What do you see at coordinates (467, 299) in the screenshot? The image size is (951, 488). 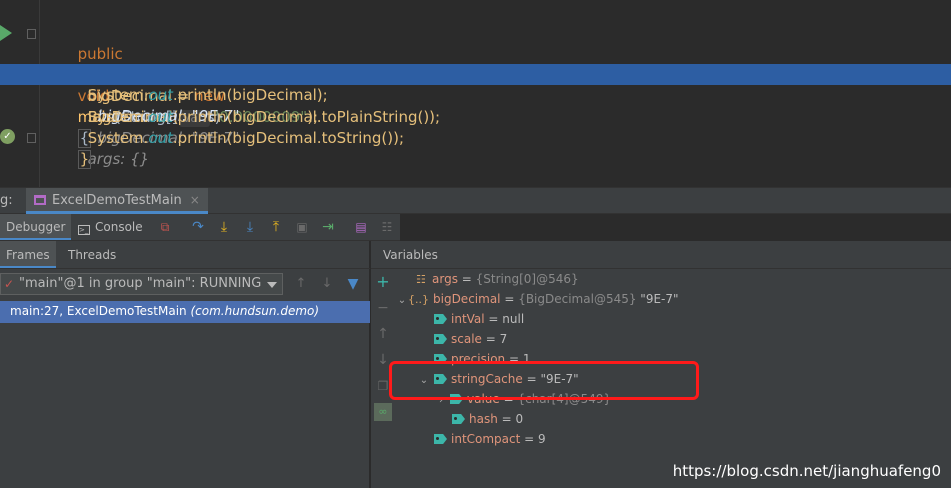 I see `var-name: bigDecimal` at bounding box center [467, 299].